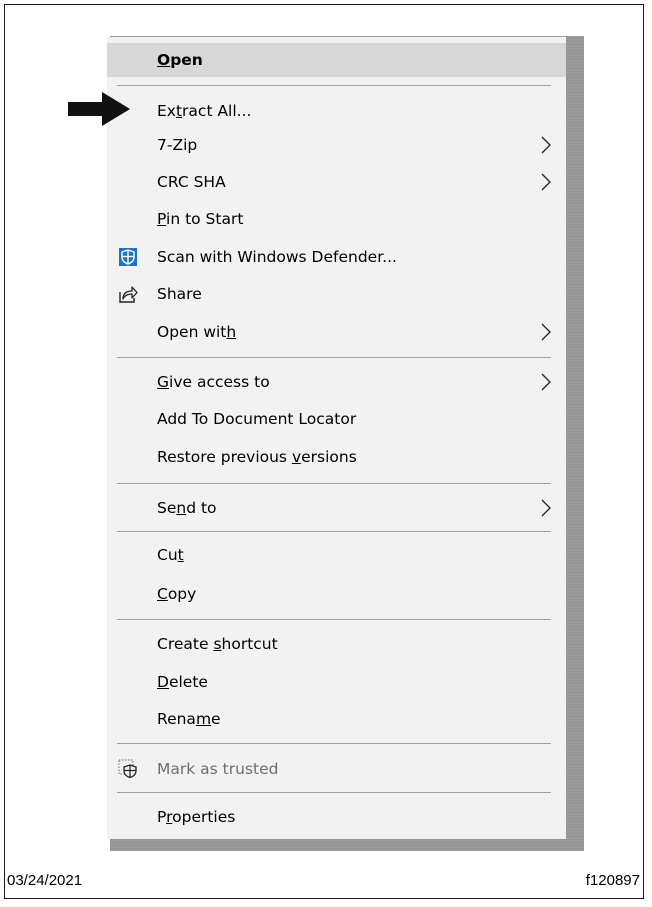 The image size is (652, 907). I want to click on menu-item-restore-previous-versions: Restore previous versions, so click(336, 457).